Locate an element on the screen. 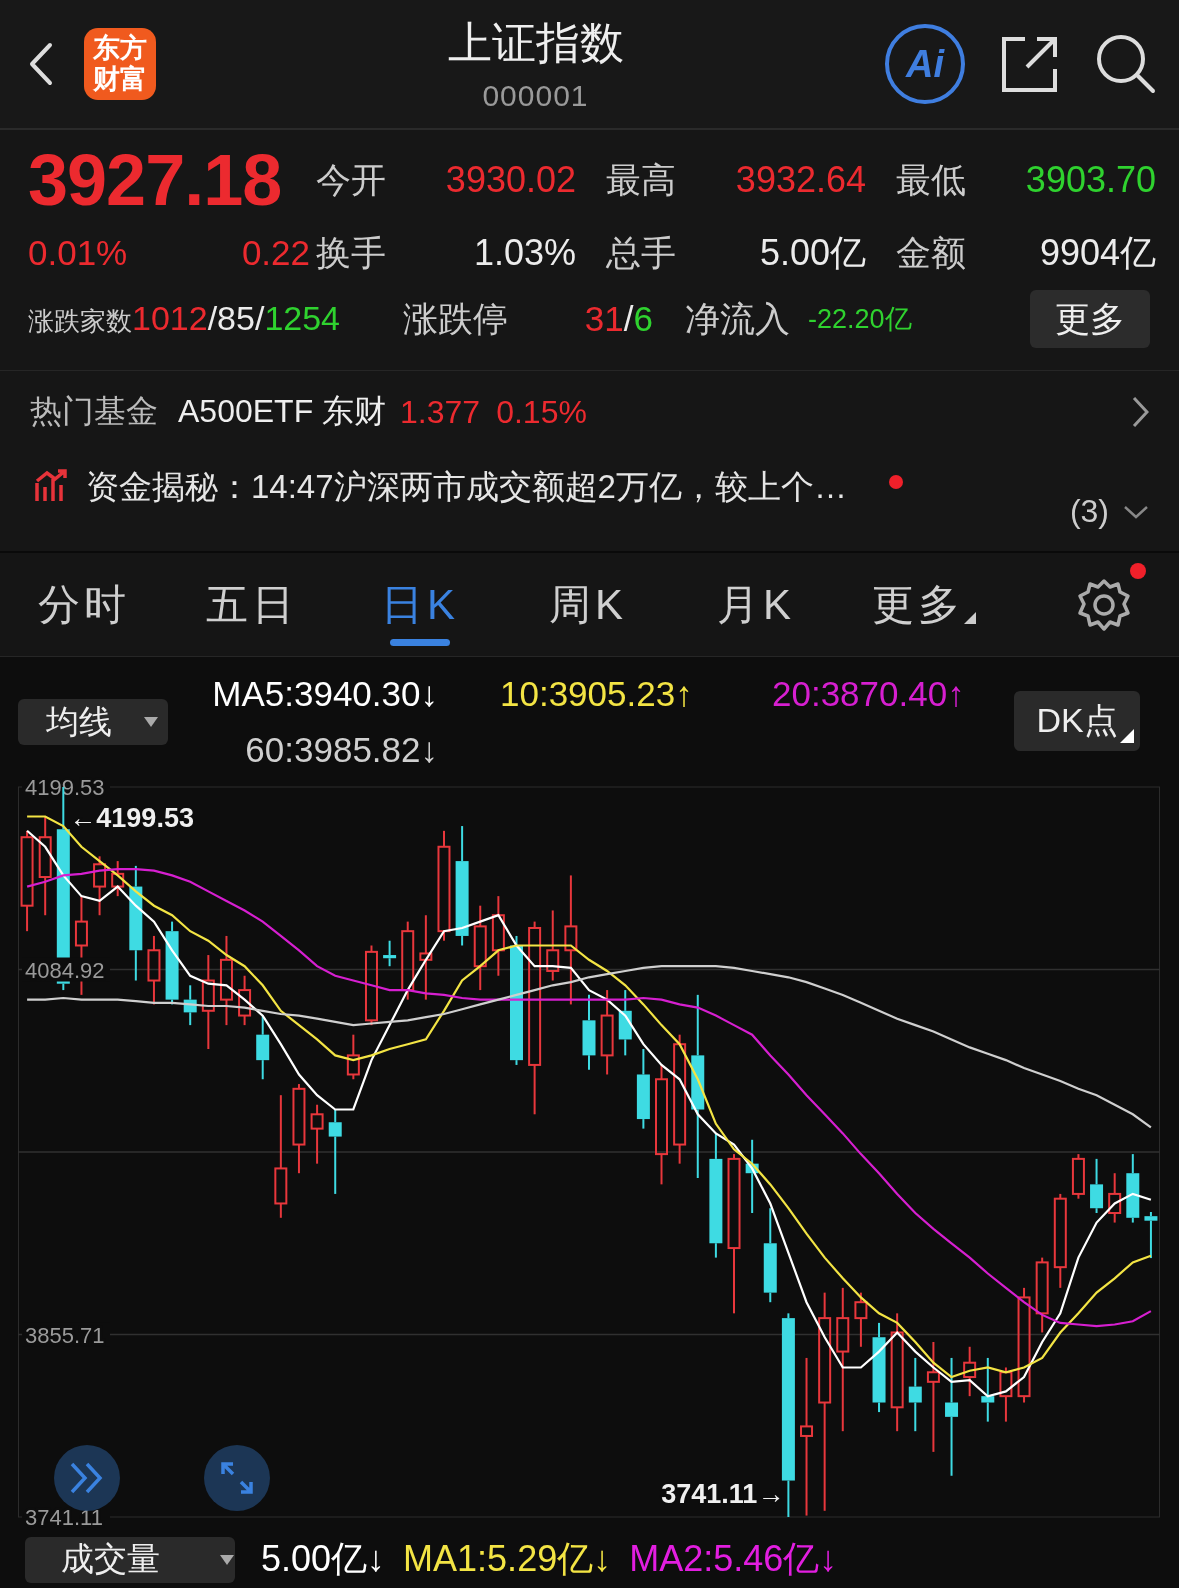  stat-value: 1.03% is located at coordinates (524, 253).